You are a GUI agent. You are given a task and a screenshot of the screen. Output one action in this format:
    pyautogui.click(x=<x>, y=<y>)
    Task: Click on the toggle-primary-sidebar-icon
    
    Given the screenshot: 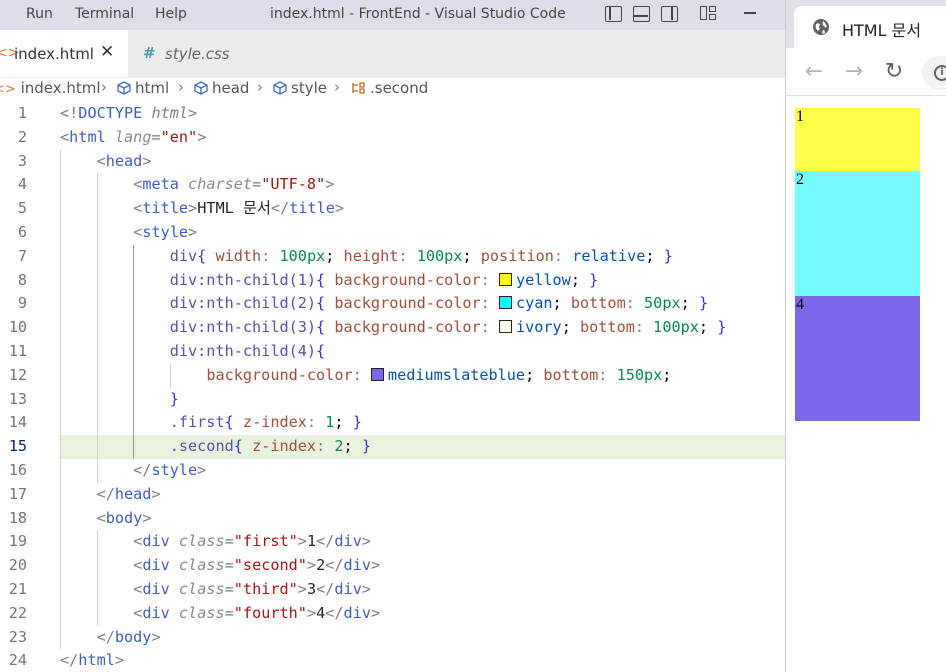 What is the action you would take?
    pyautogui.click(x=613, y=14)
    